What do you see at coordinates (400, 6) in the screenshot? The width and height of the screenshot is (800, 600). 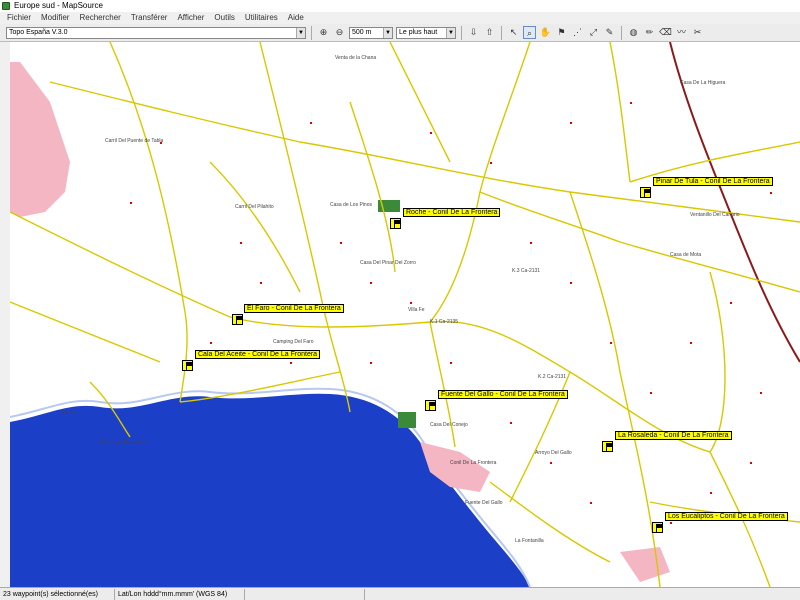 I see `title-bar: Europe sud - MapSource` at bounding box center [400, 6].